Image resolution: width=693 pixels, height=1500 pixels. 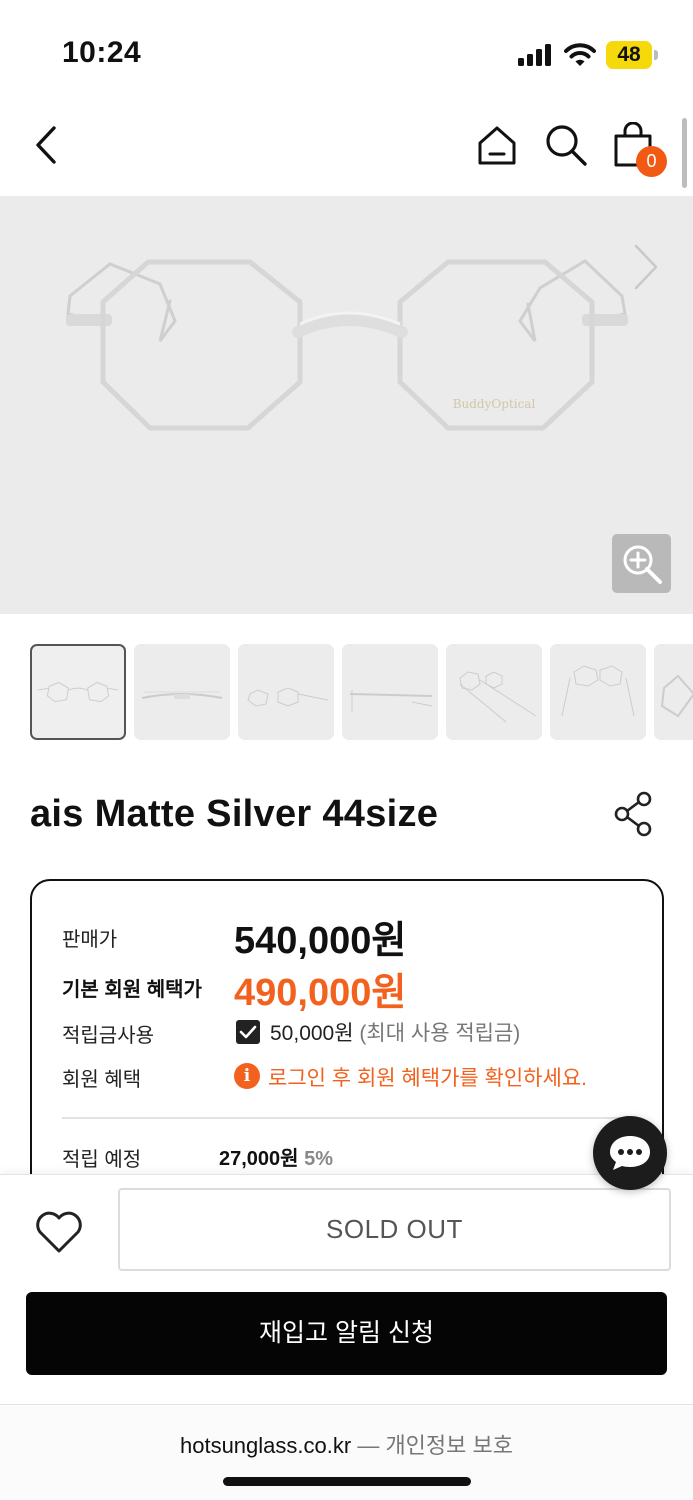 What do you see at coordinates (346, 148) in the screenshot?
I see `top-nav` at bounding box center [346, 148].